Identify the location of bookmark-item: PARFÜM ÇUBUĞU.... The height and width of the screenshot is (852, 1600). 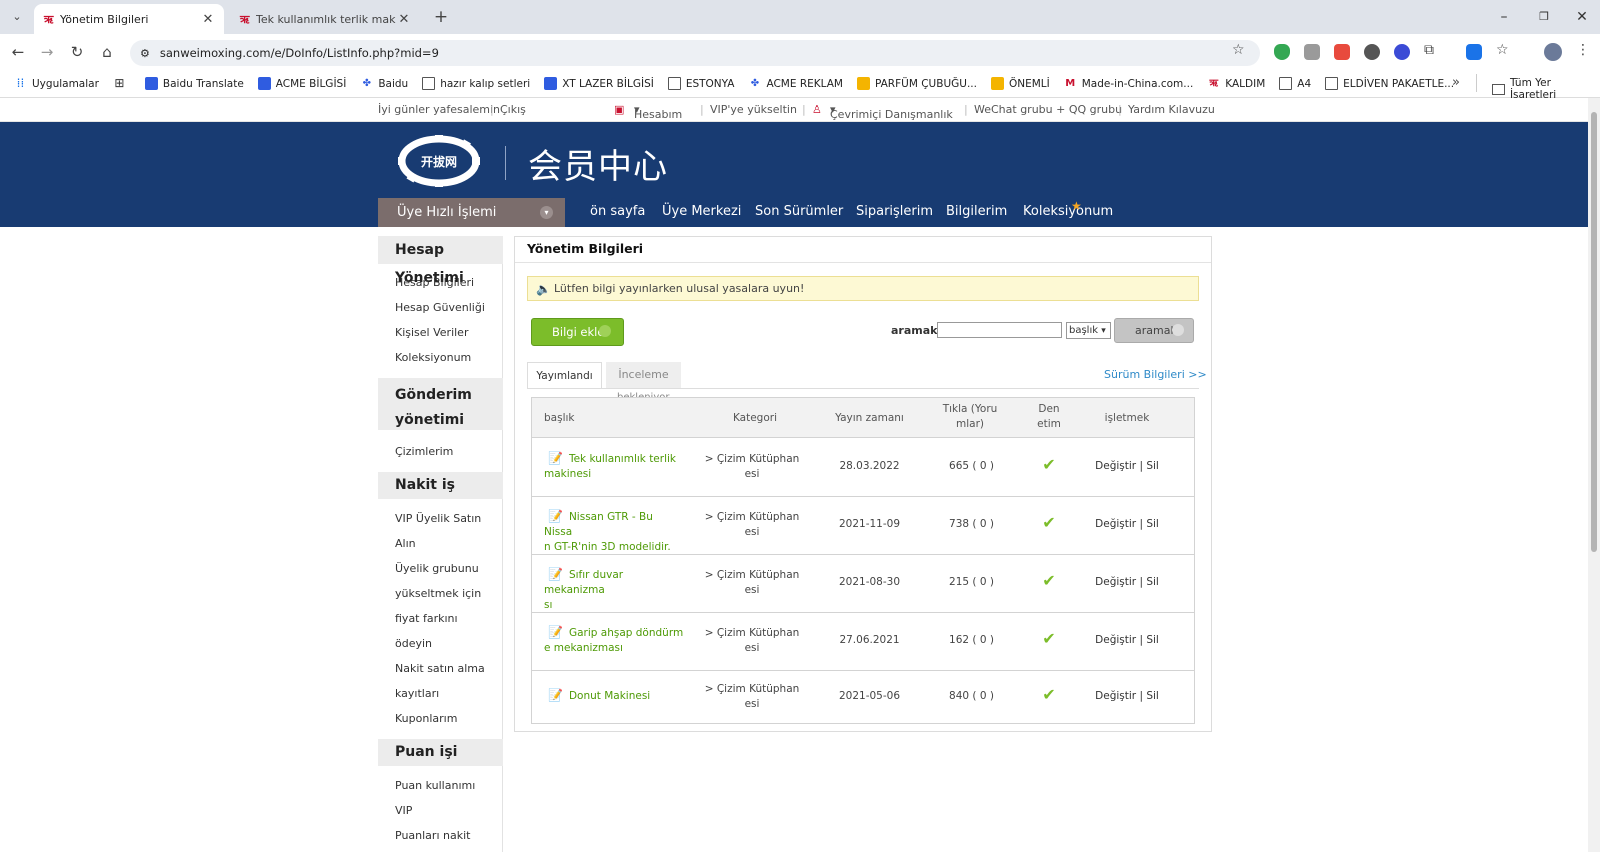
(916, 83).